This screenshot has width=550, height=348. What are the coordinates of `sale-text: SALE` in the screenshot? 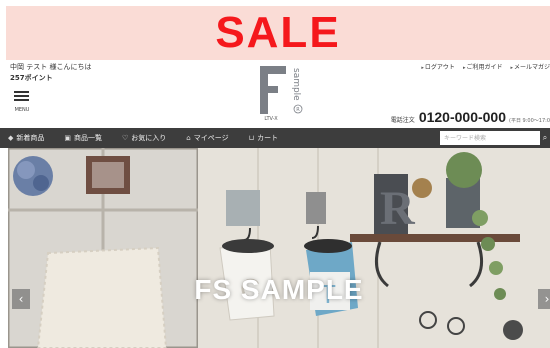 It's located at (278, 32).